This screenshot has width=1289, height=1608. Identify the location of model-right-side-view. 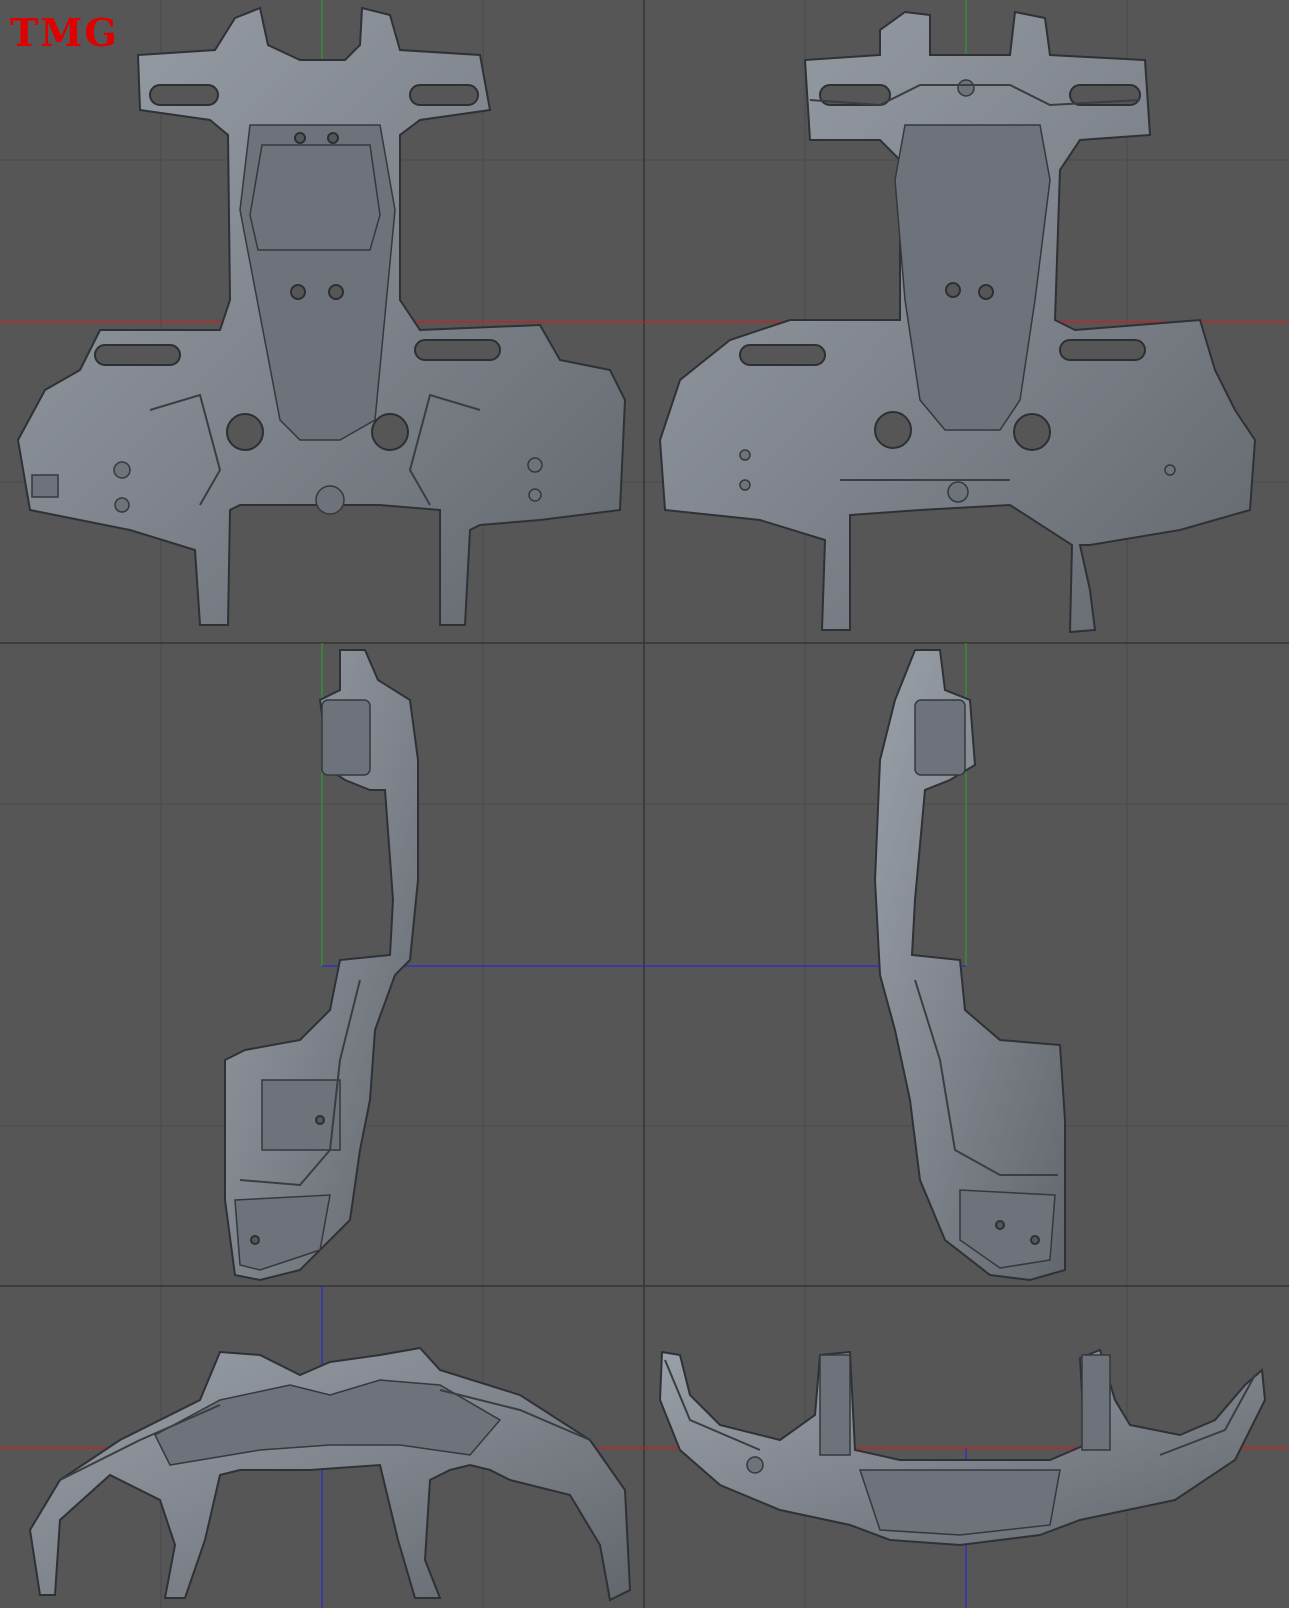
(969, 965).